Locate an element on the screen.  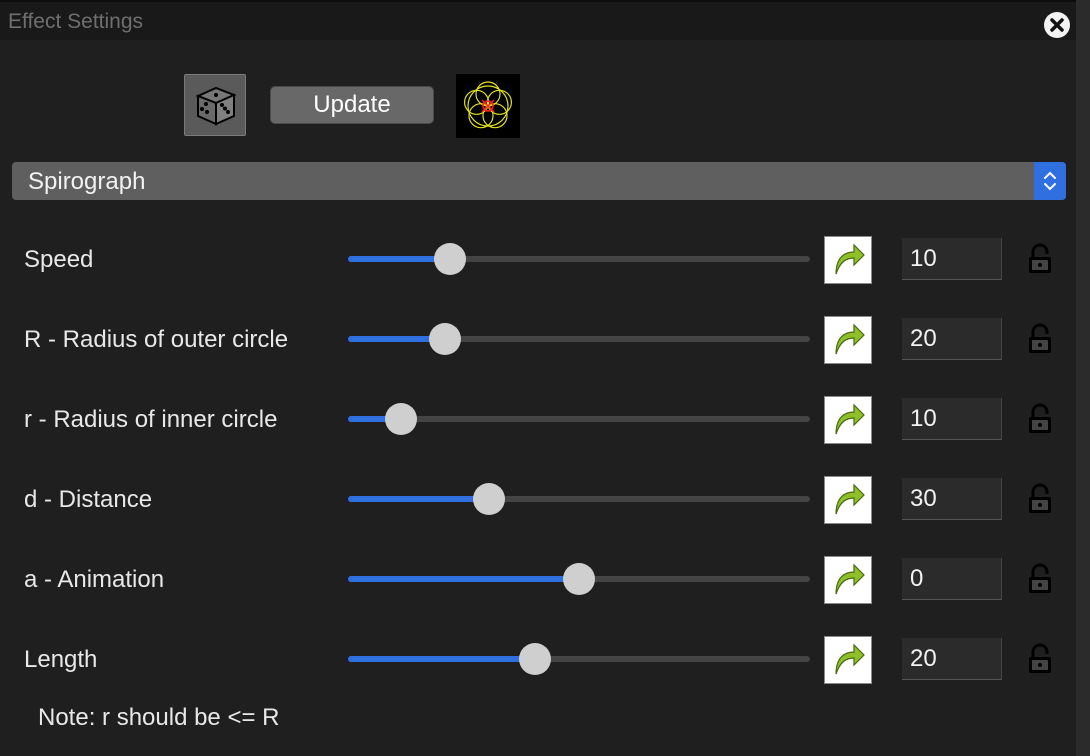
select-stepper is located at coordinates (1050, 181).